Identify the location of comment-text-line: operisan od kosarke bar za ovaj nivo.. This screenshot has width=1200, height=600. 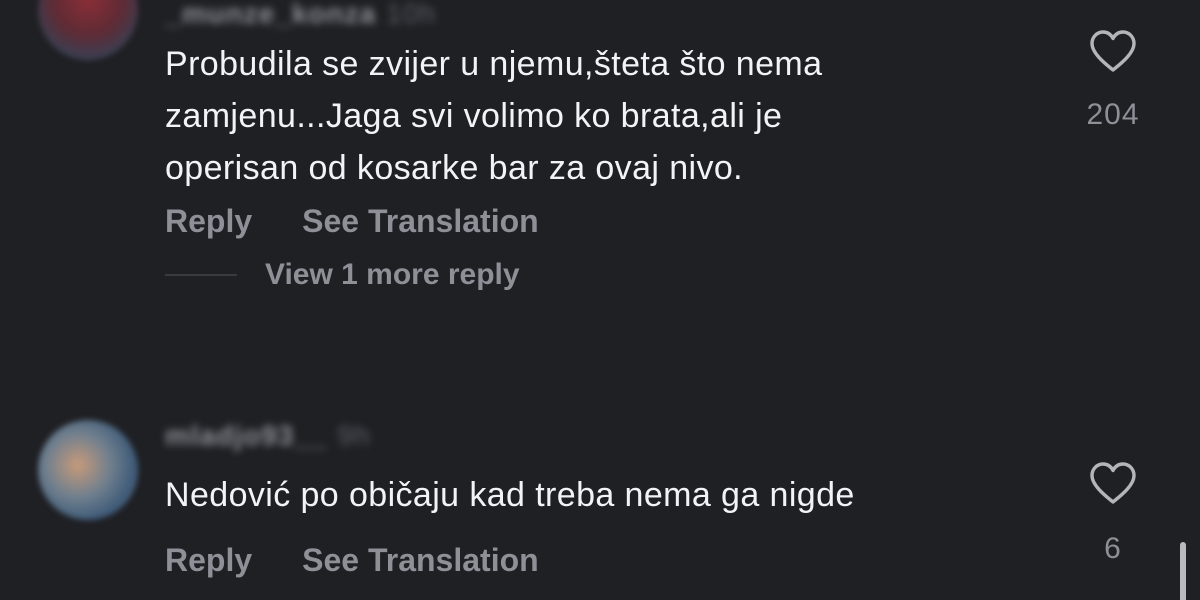
(454, 168).